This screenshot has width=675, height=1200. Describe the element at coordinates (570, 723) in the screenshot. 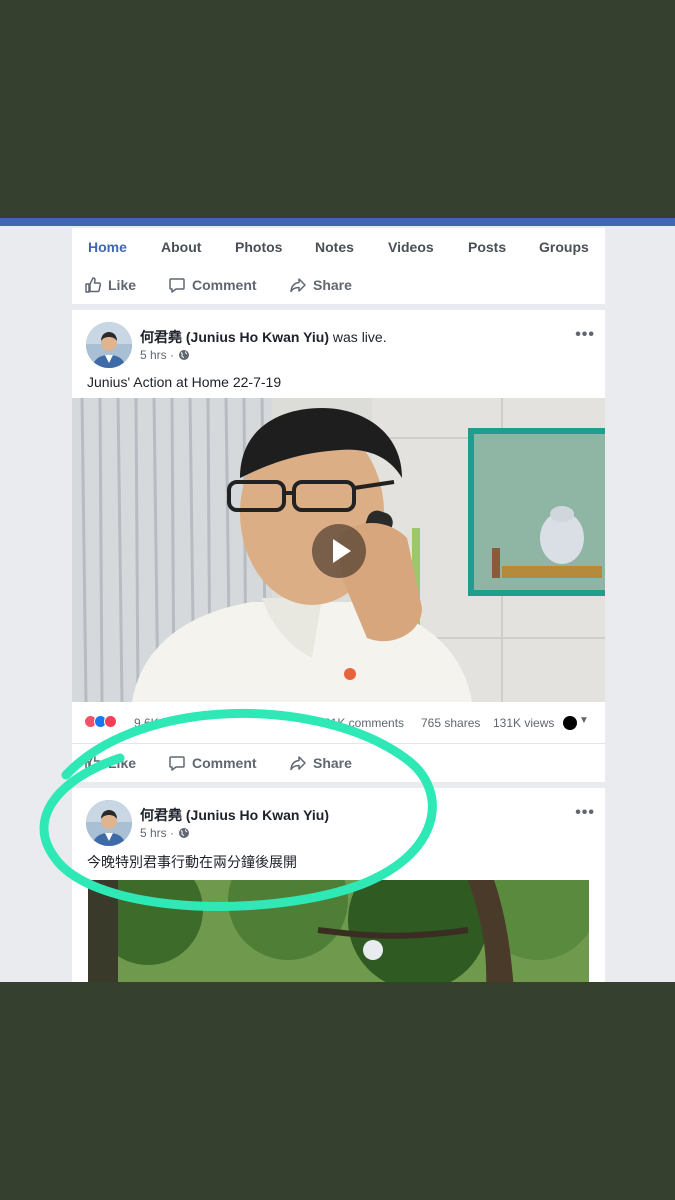

I see `viewer-avatar` at that location.